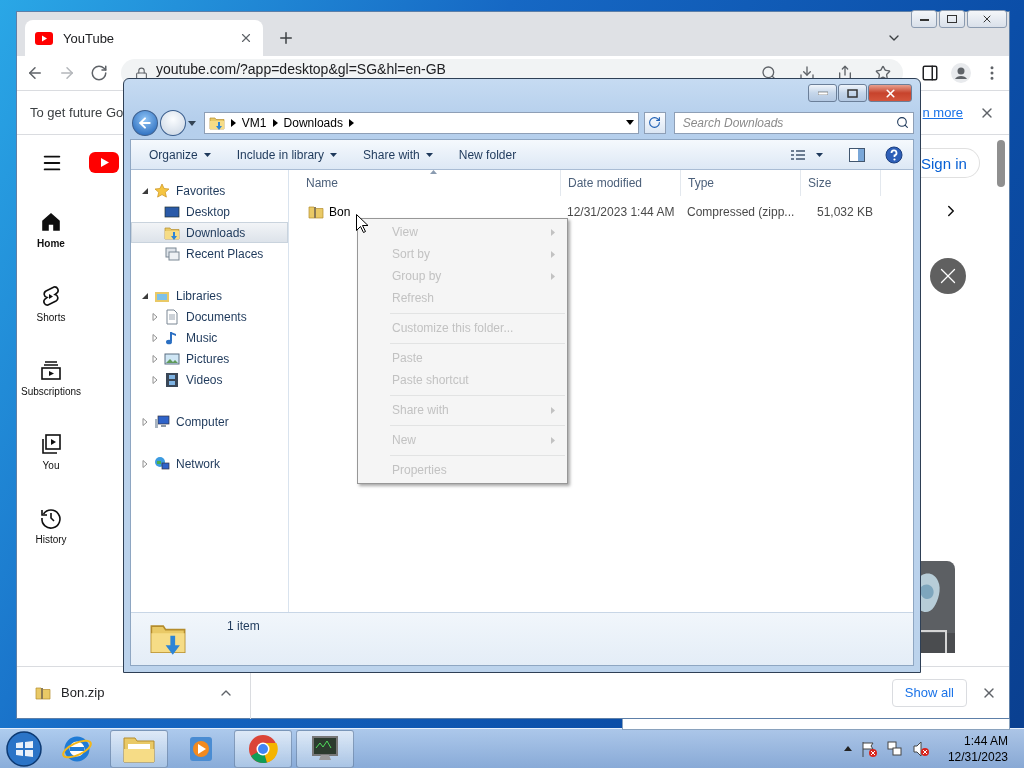  What do you see at coordinates (209, 316) in the screenshot?
I see `nav-tree-item: Documents` at bounding box center [209, 316].